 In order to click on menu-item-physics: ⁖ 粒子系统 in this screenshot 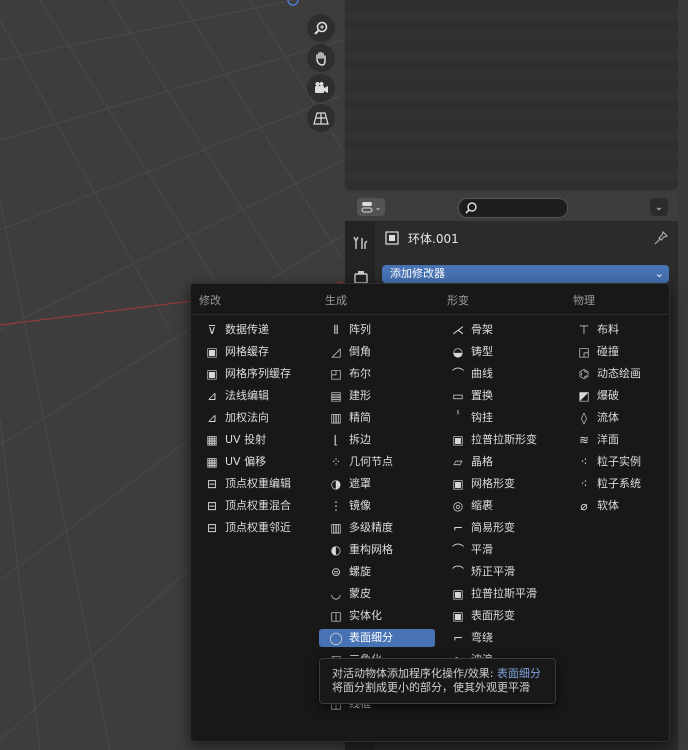, I will do `click(625, 484)`.